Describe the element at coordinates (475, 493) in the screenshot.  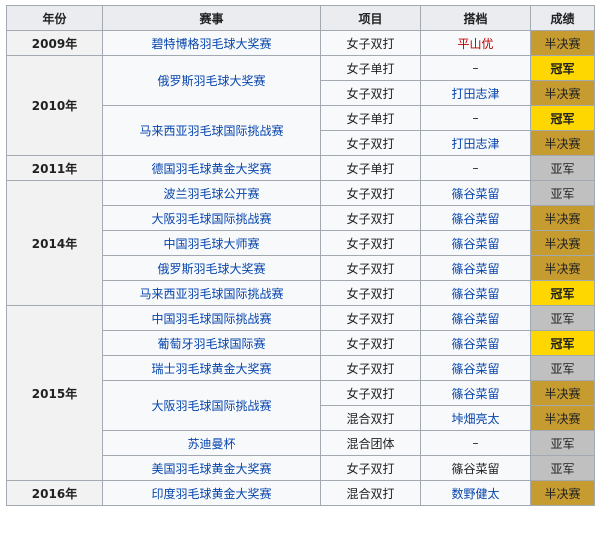
I see `partner-link: 数野健太` at that location.